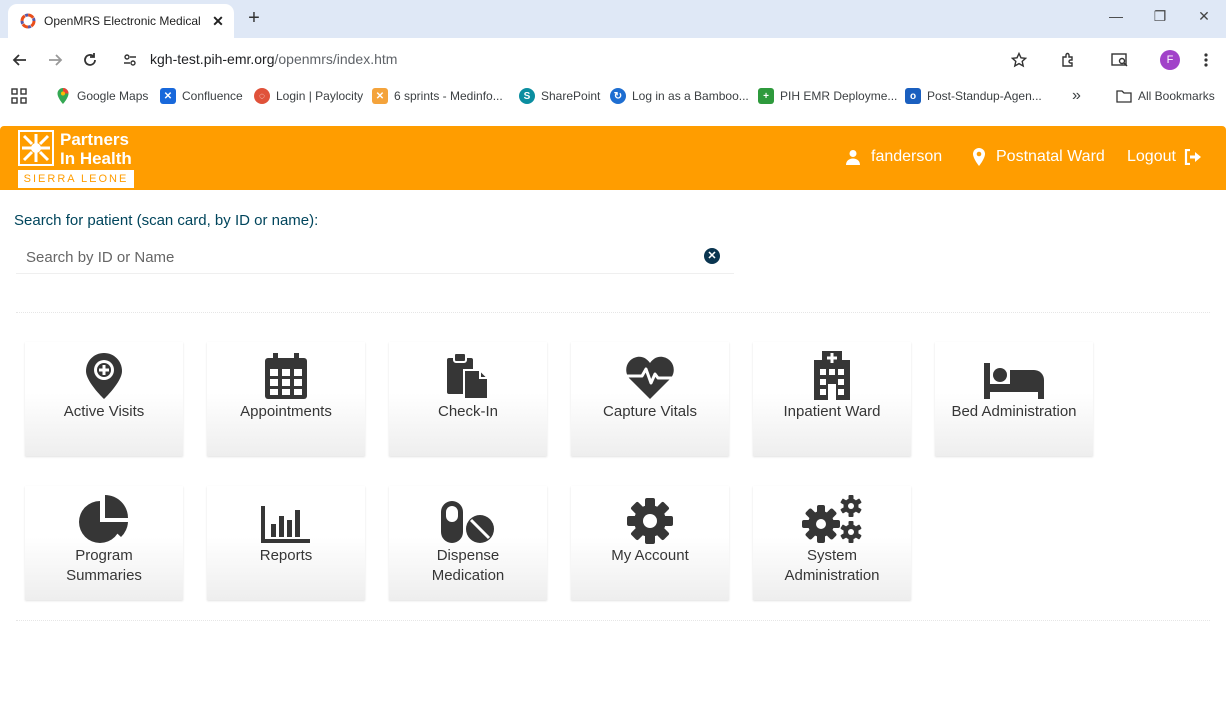 Image resolution: width=1226 pixels, height=720 pixels. Describe the element at coordinates (1076, 96) in the screenshot. I see `bookmarks-overflow-icon: »` at that location.